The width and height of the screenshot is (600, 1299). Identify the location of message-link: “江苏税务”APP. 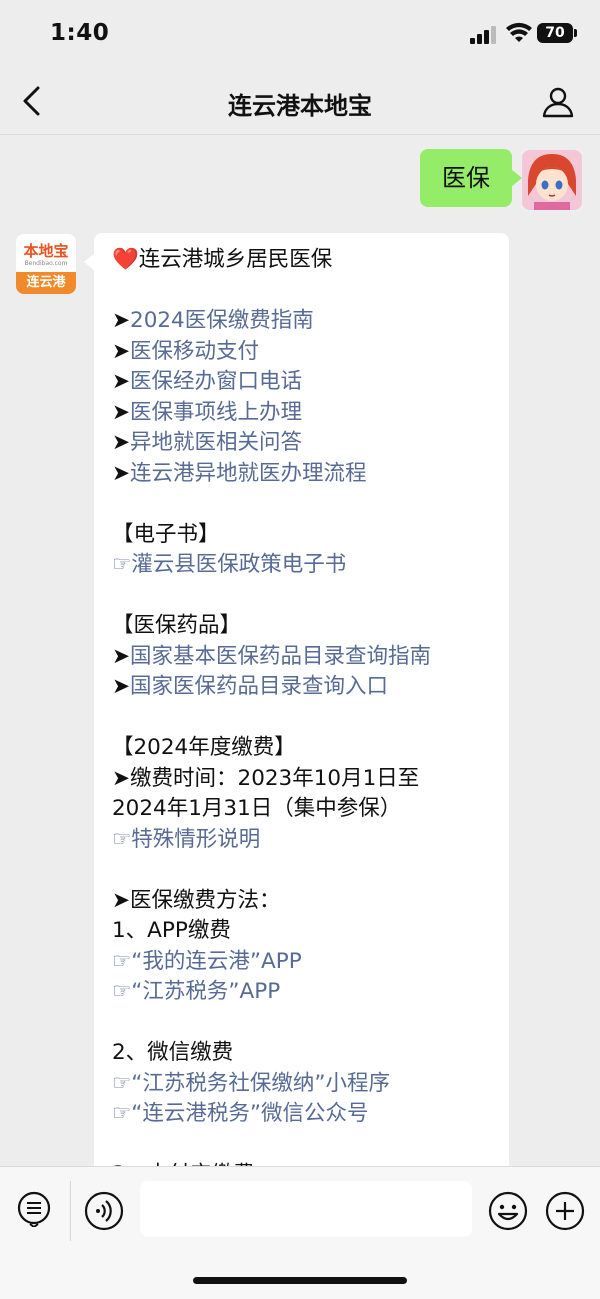
(205, 991).